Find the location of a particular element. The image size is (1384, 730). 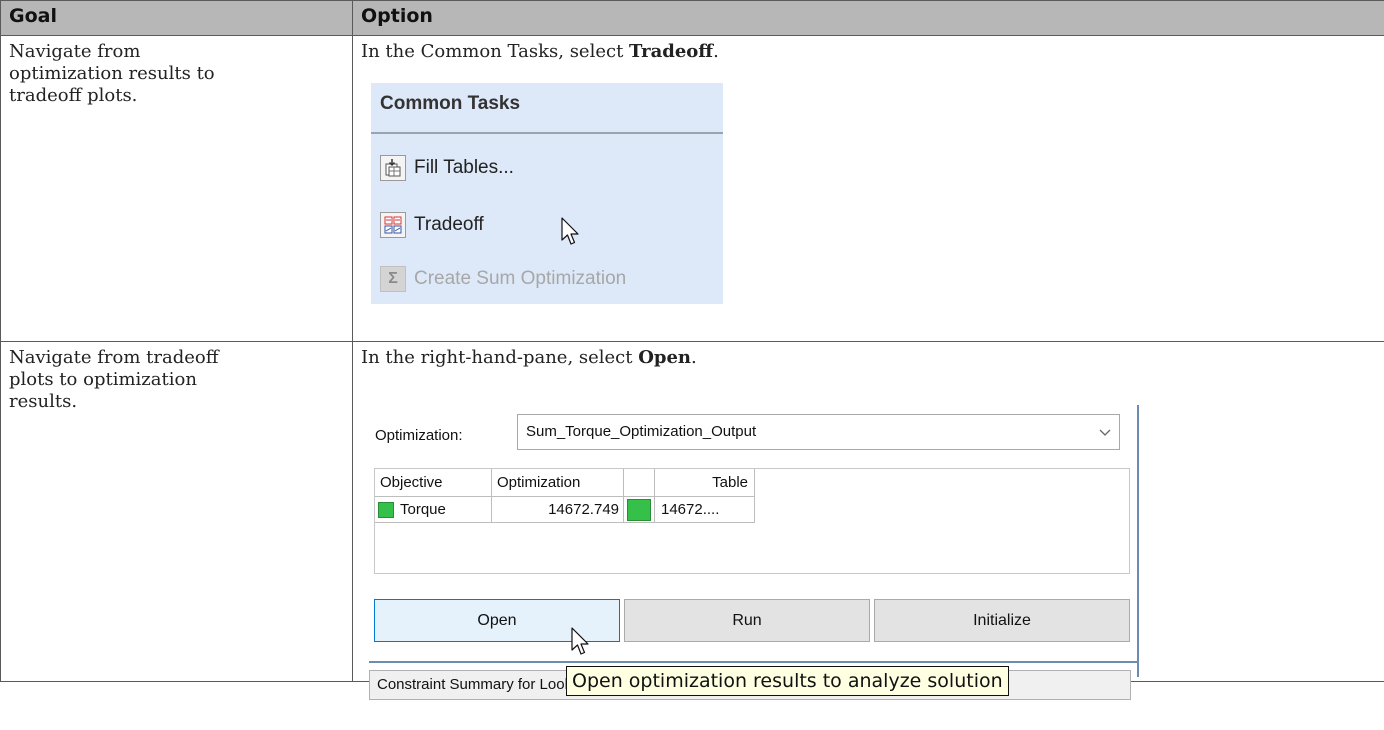

pane-bottom-border is located at coordinates (754, 662).